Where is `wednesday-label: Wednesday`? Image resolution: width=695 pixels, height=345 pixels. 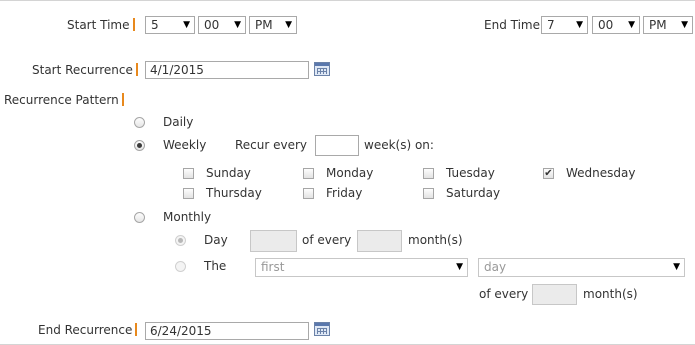
wednesday-label: Wednesday is located at coordinates (601, 173).